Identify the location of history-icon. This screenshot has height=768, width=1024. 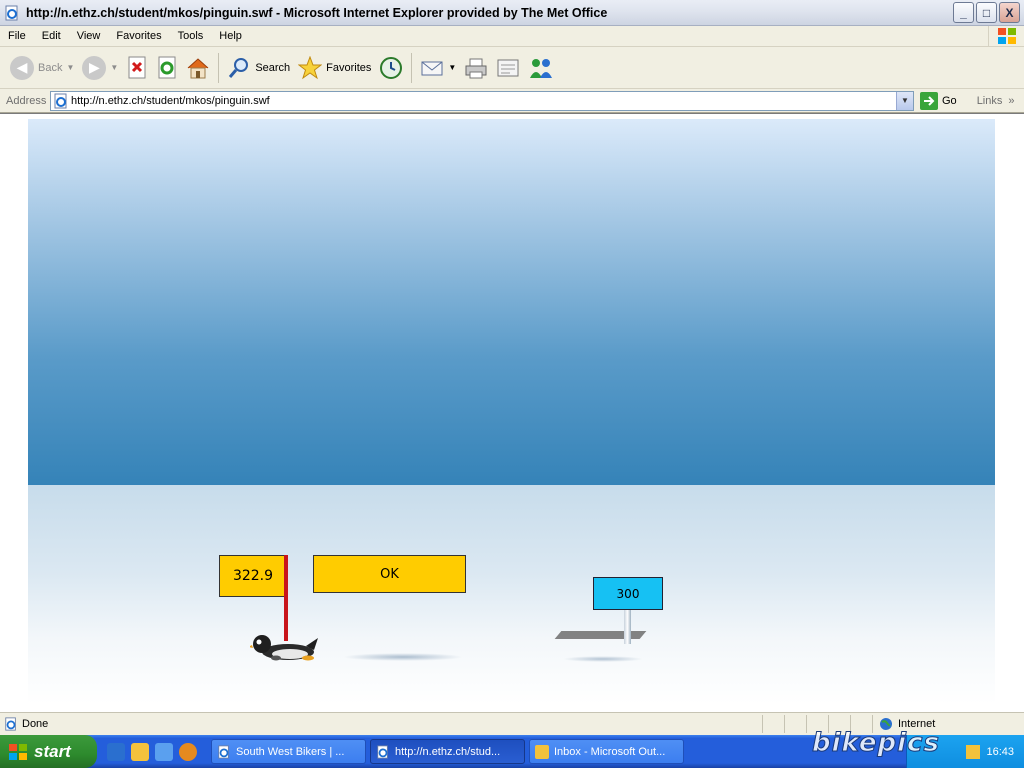
(391, 67).